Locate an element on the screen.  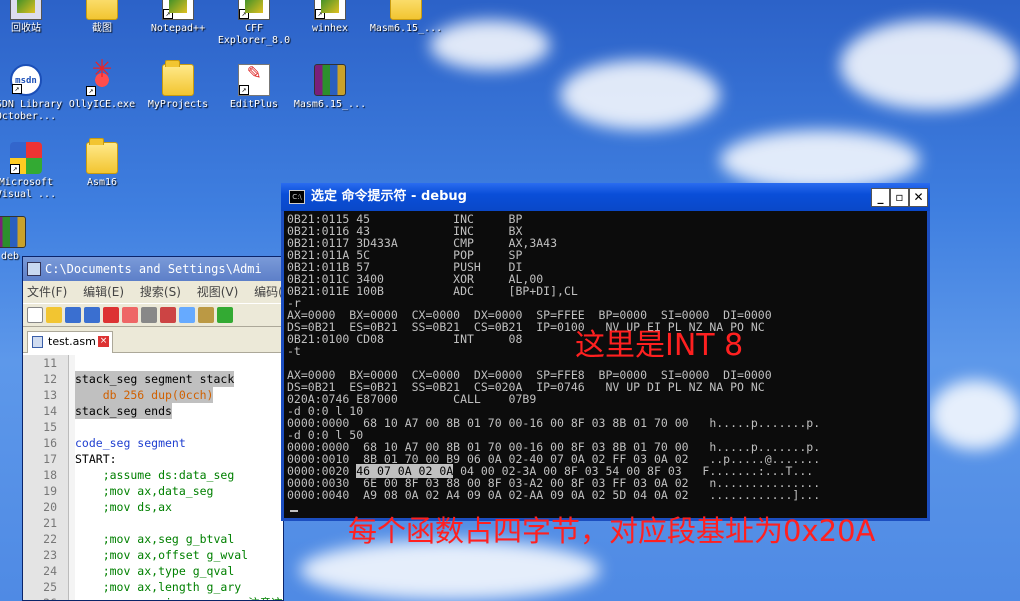
code-line: 24 ;mov ax,type g_qval is located at coordinates (153, 571).